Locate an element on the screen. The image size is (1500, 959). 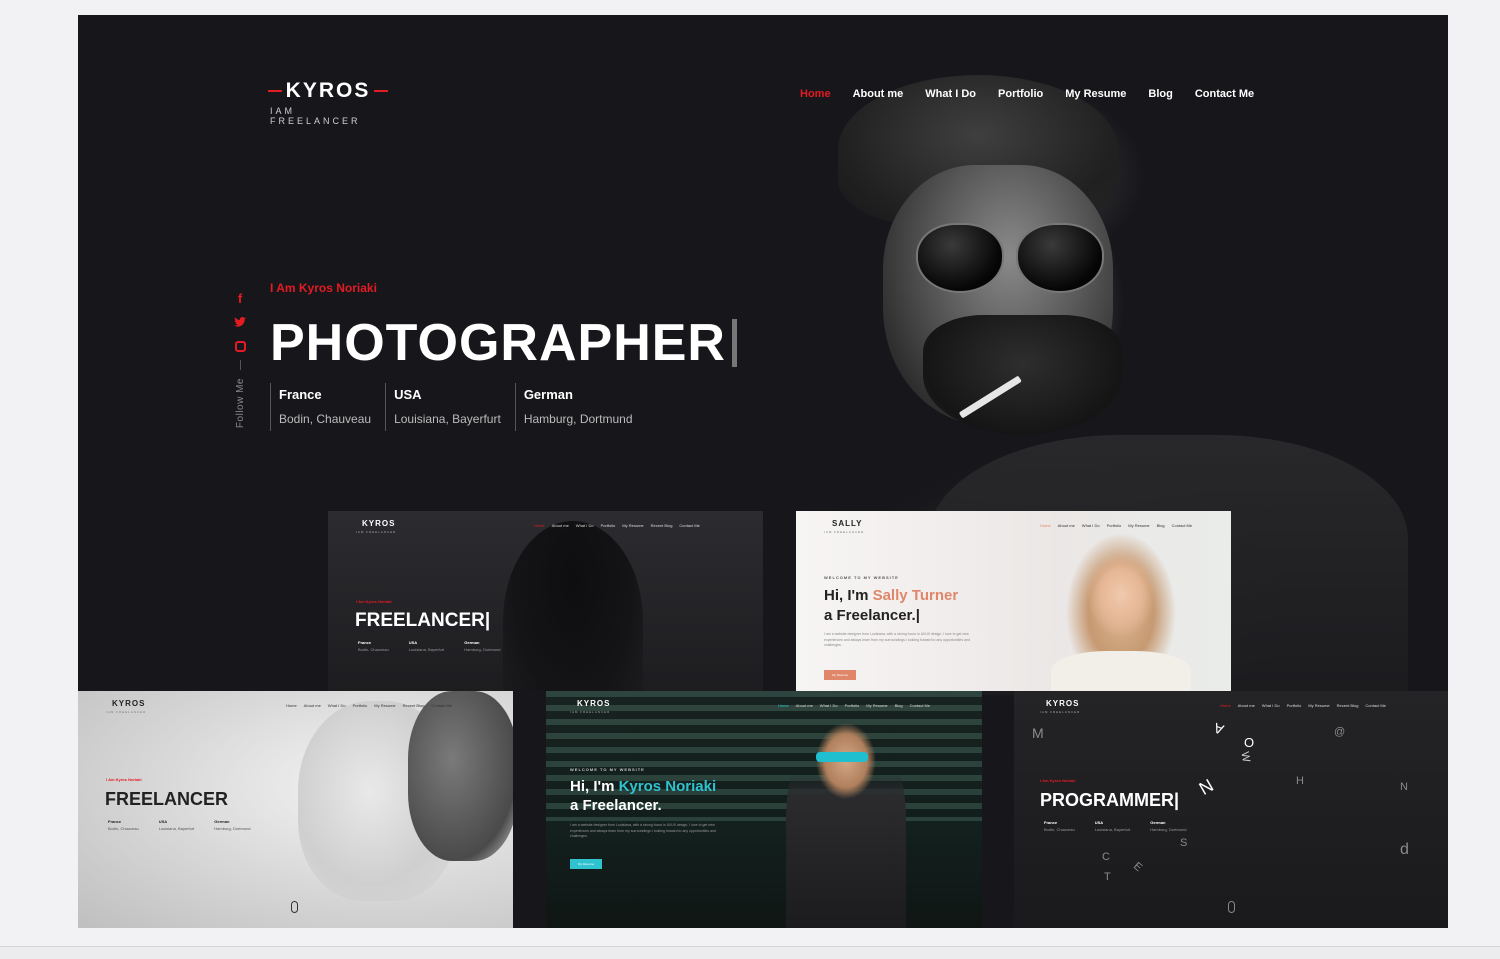
nav-home: Home is located at coordinates (815, 94).